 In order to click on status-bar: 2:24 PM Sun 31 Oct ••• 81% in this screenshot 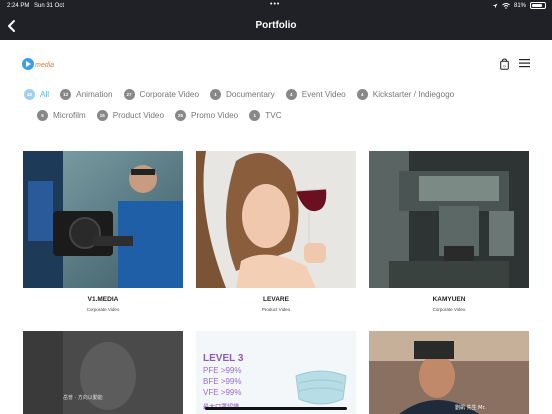, I will do `click(276, 6)`.